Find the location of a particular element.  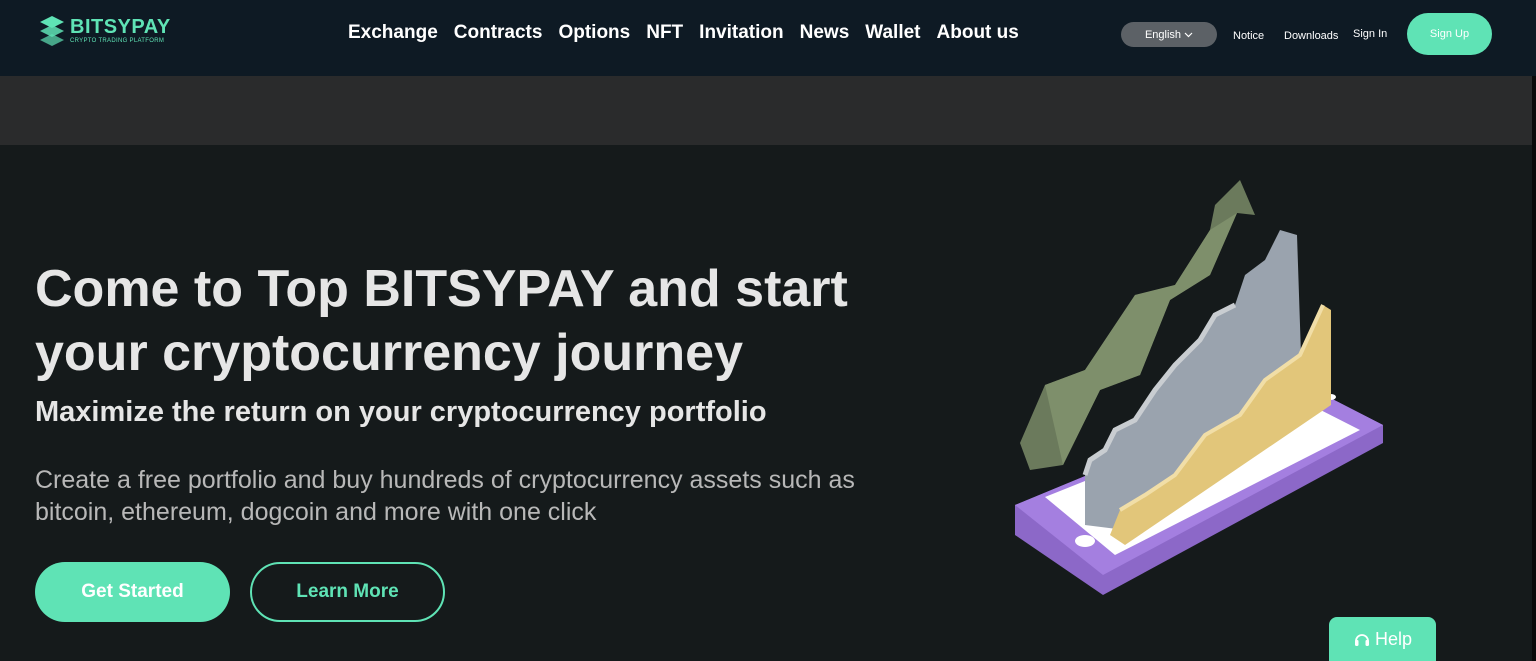

nav-contracts: Contracts is located at coordinates (498, 33).